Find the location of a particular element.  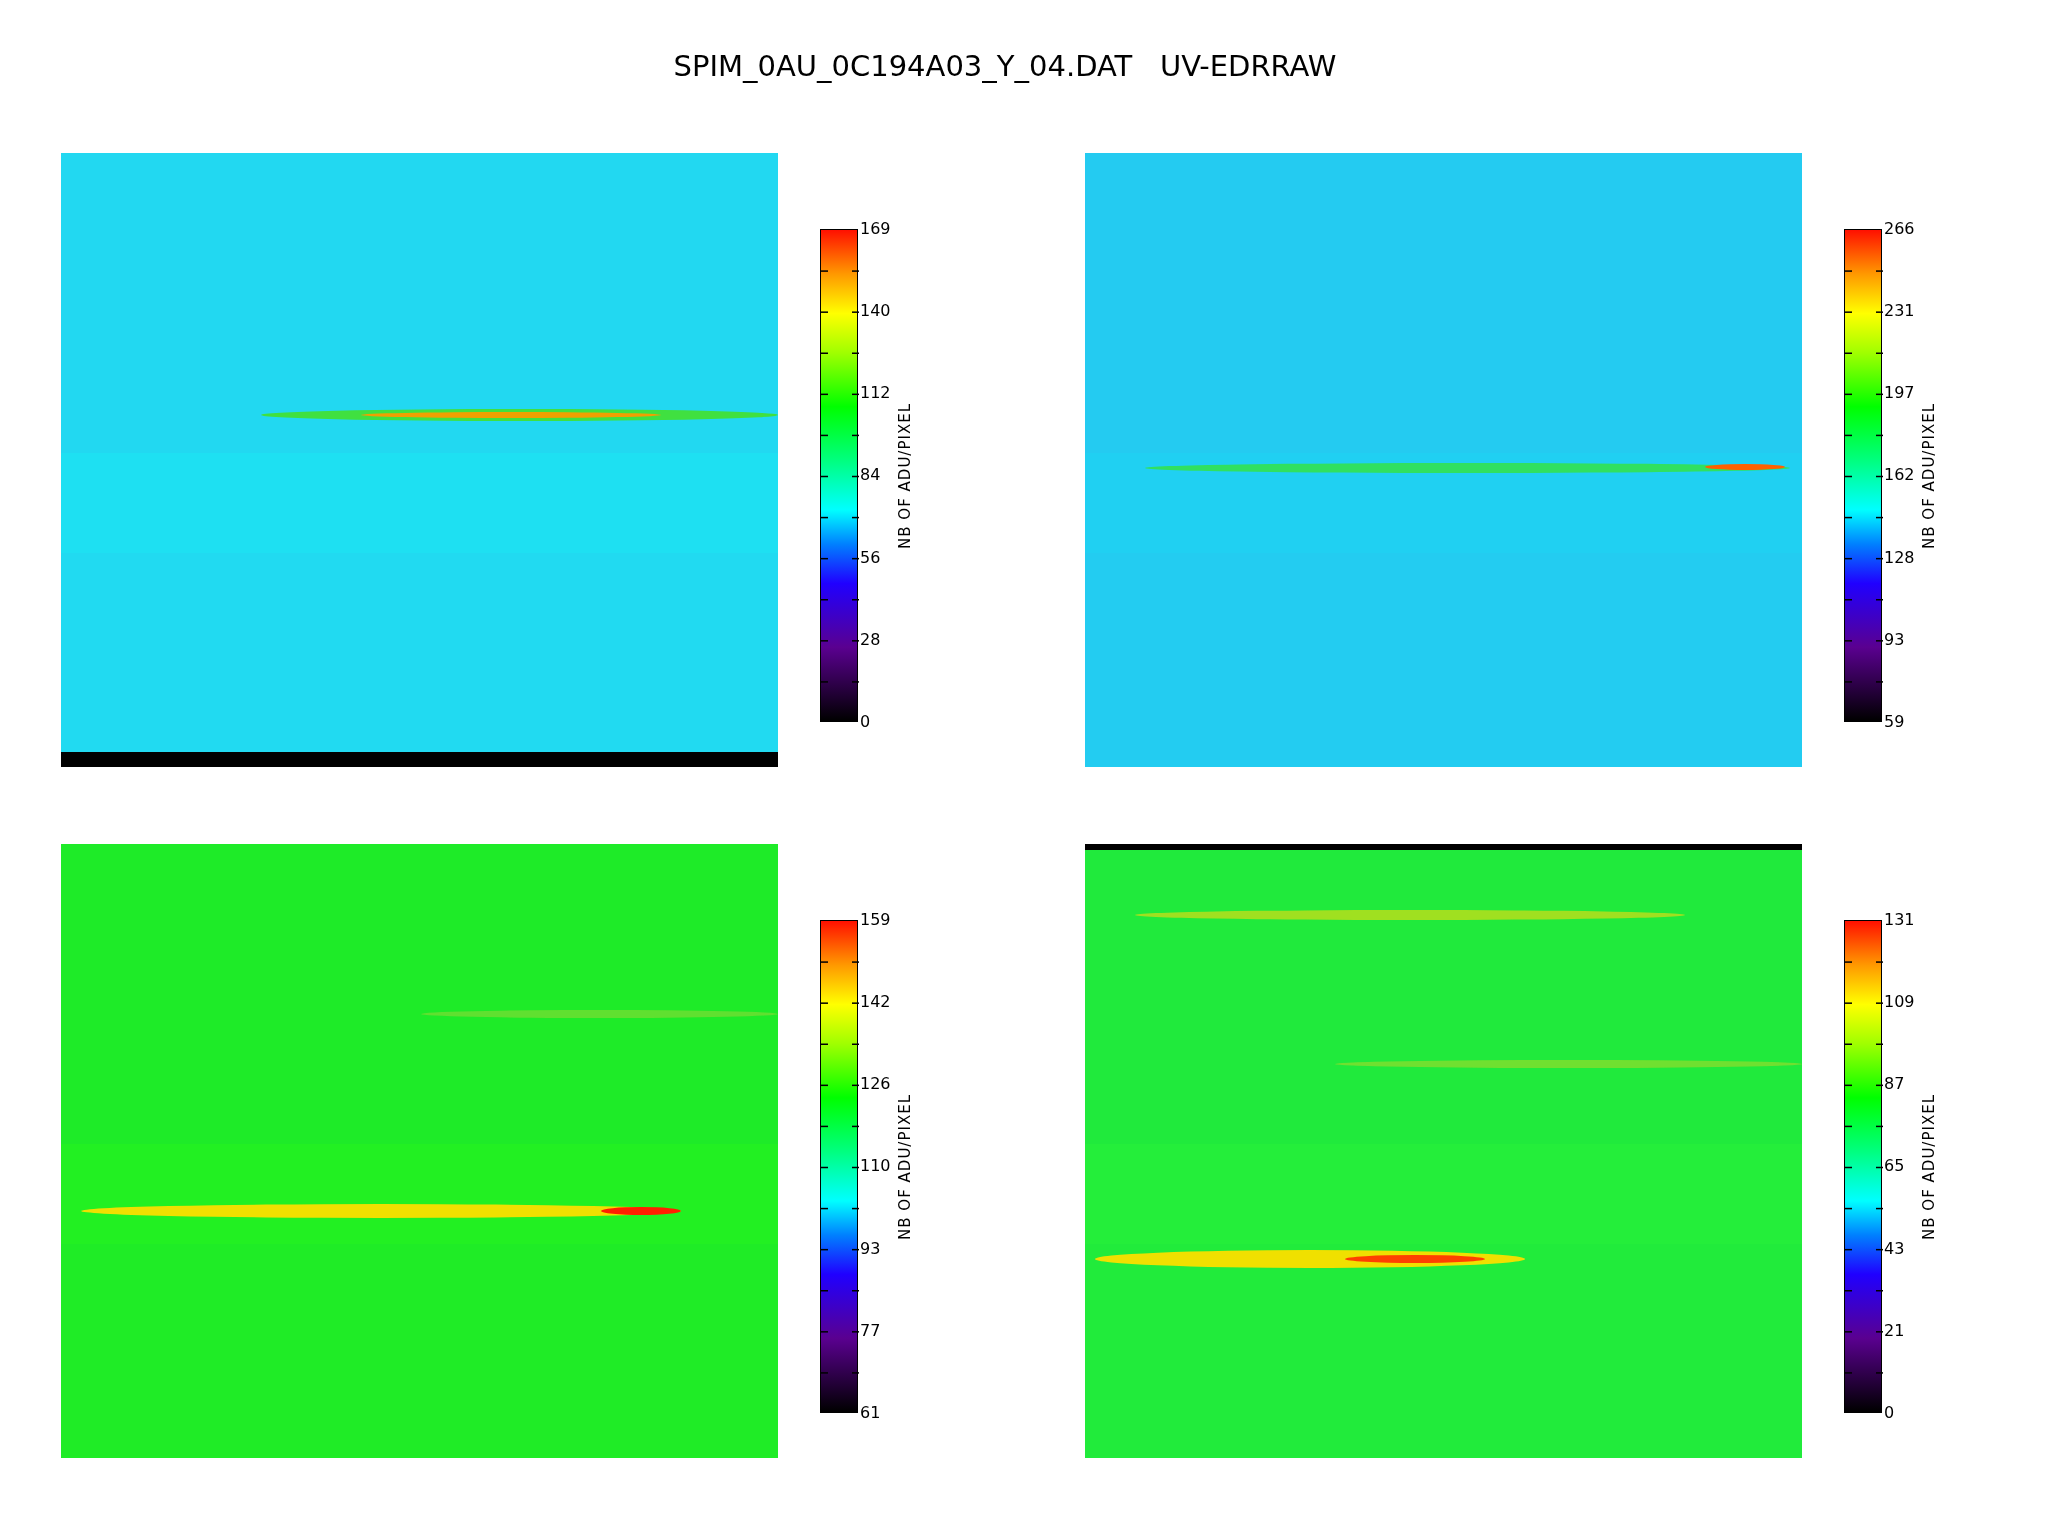

tick-label: 140 is located at coordinates (876, 311).